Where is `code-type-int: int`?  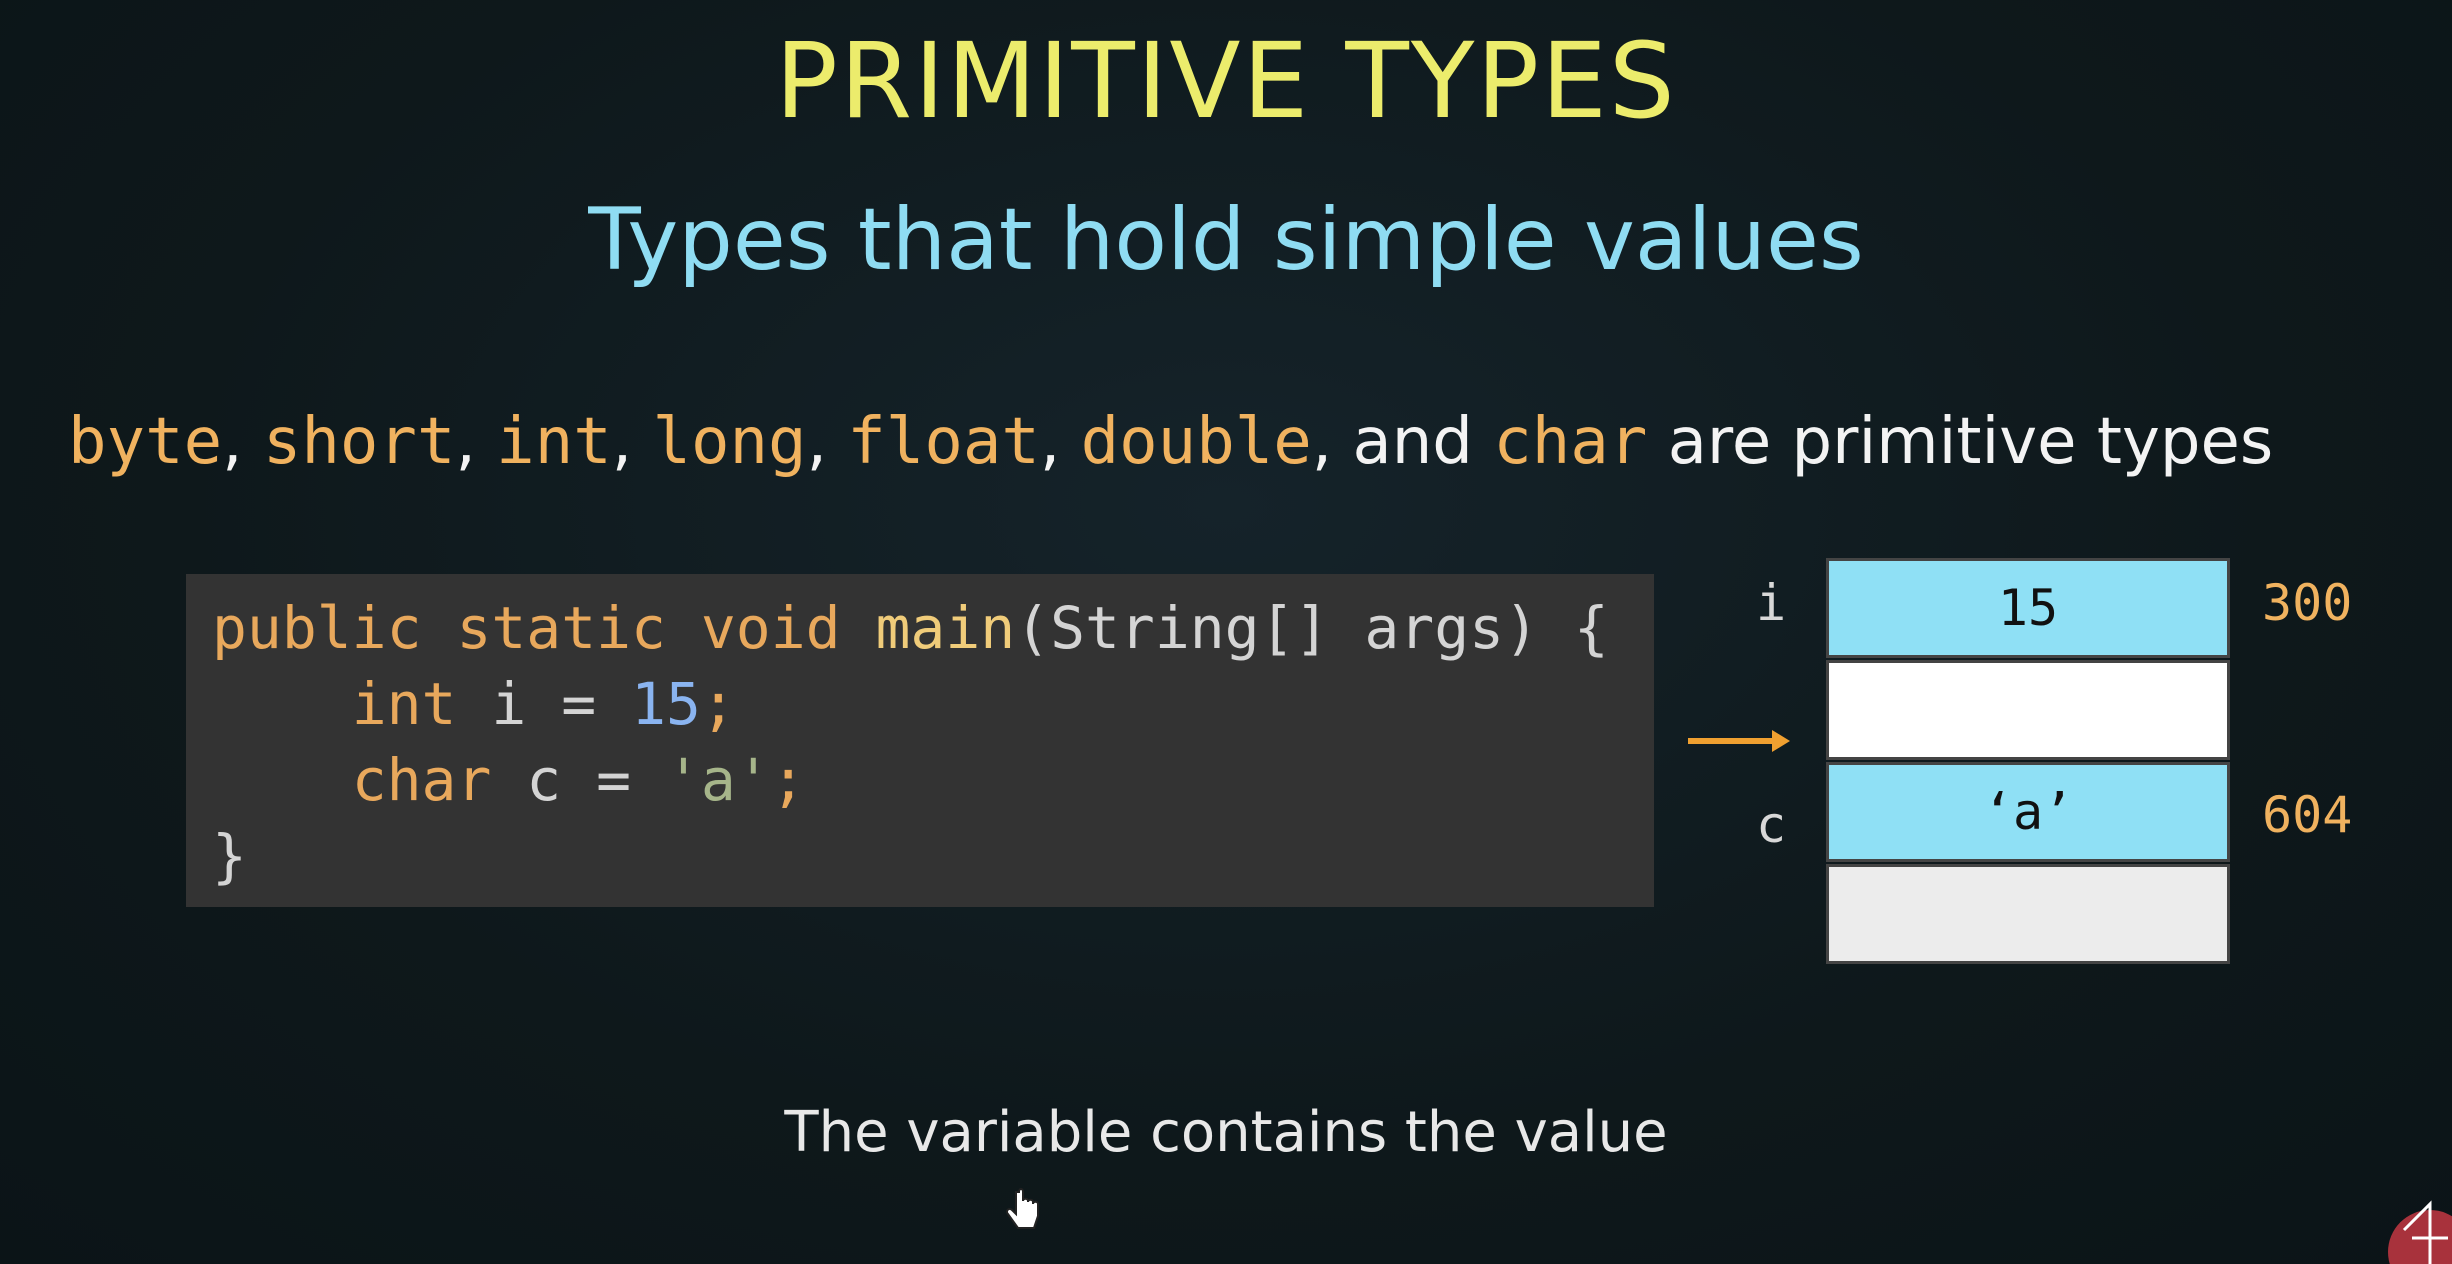 code-type-int: int is located at coordinates (404, 704).